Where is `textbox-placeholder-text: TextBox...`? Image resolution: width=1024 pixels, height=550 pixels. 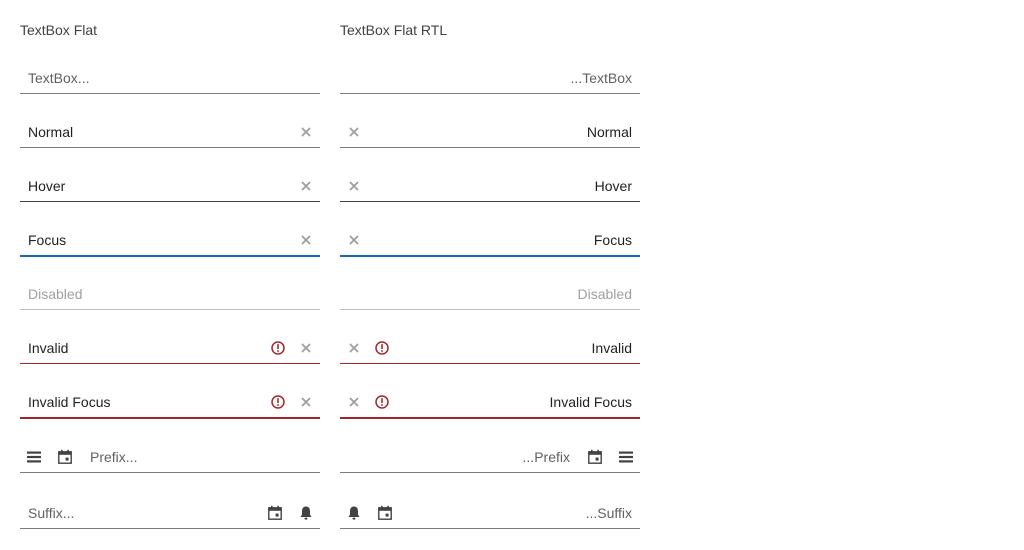 textbox-placeholder-text: TextBox... is located at coordinates (59, 78).